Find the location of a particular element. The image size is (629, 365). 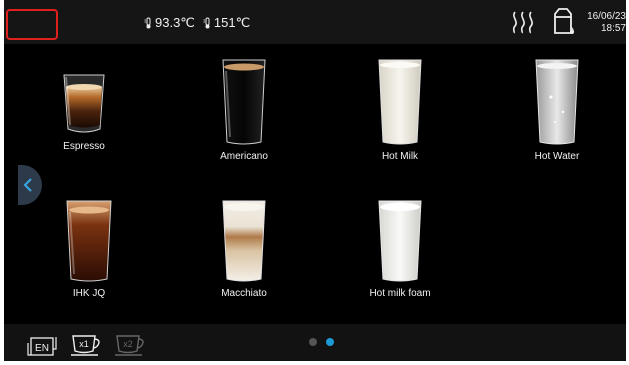

page-indicator is located at coordinates (321, 342).